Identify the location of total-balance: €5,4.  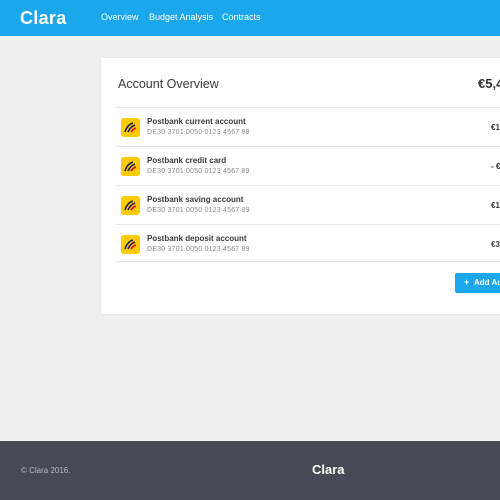
(489, 83).